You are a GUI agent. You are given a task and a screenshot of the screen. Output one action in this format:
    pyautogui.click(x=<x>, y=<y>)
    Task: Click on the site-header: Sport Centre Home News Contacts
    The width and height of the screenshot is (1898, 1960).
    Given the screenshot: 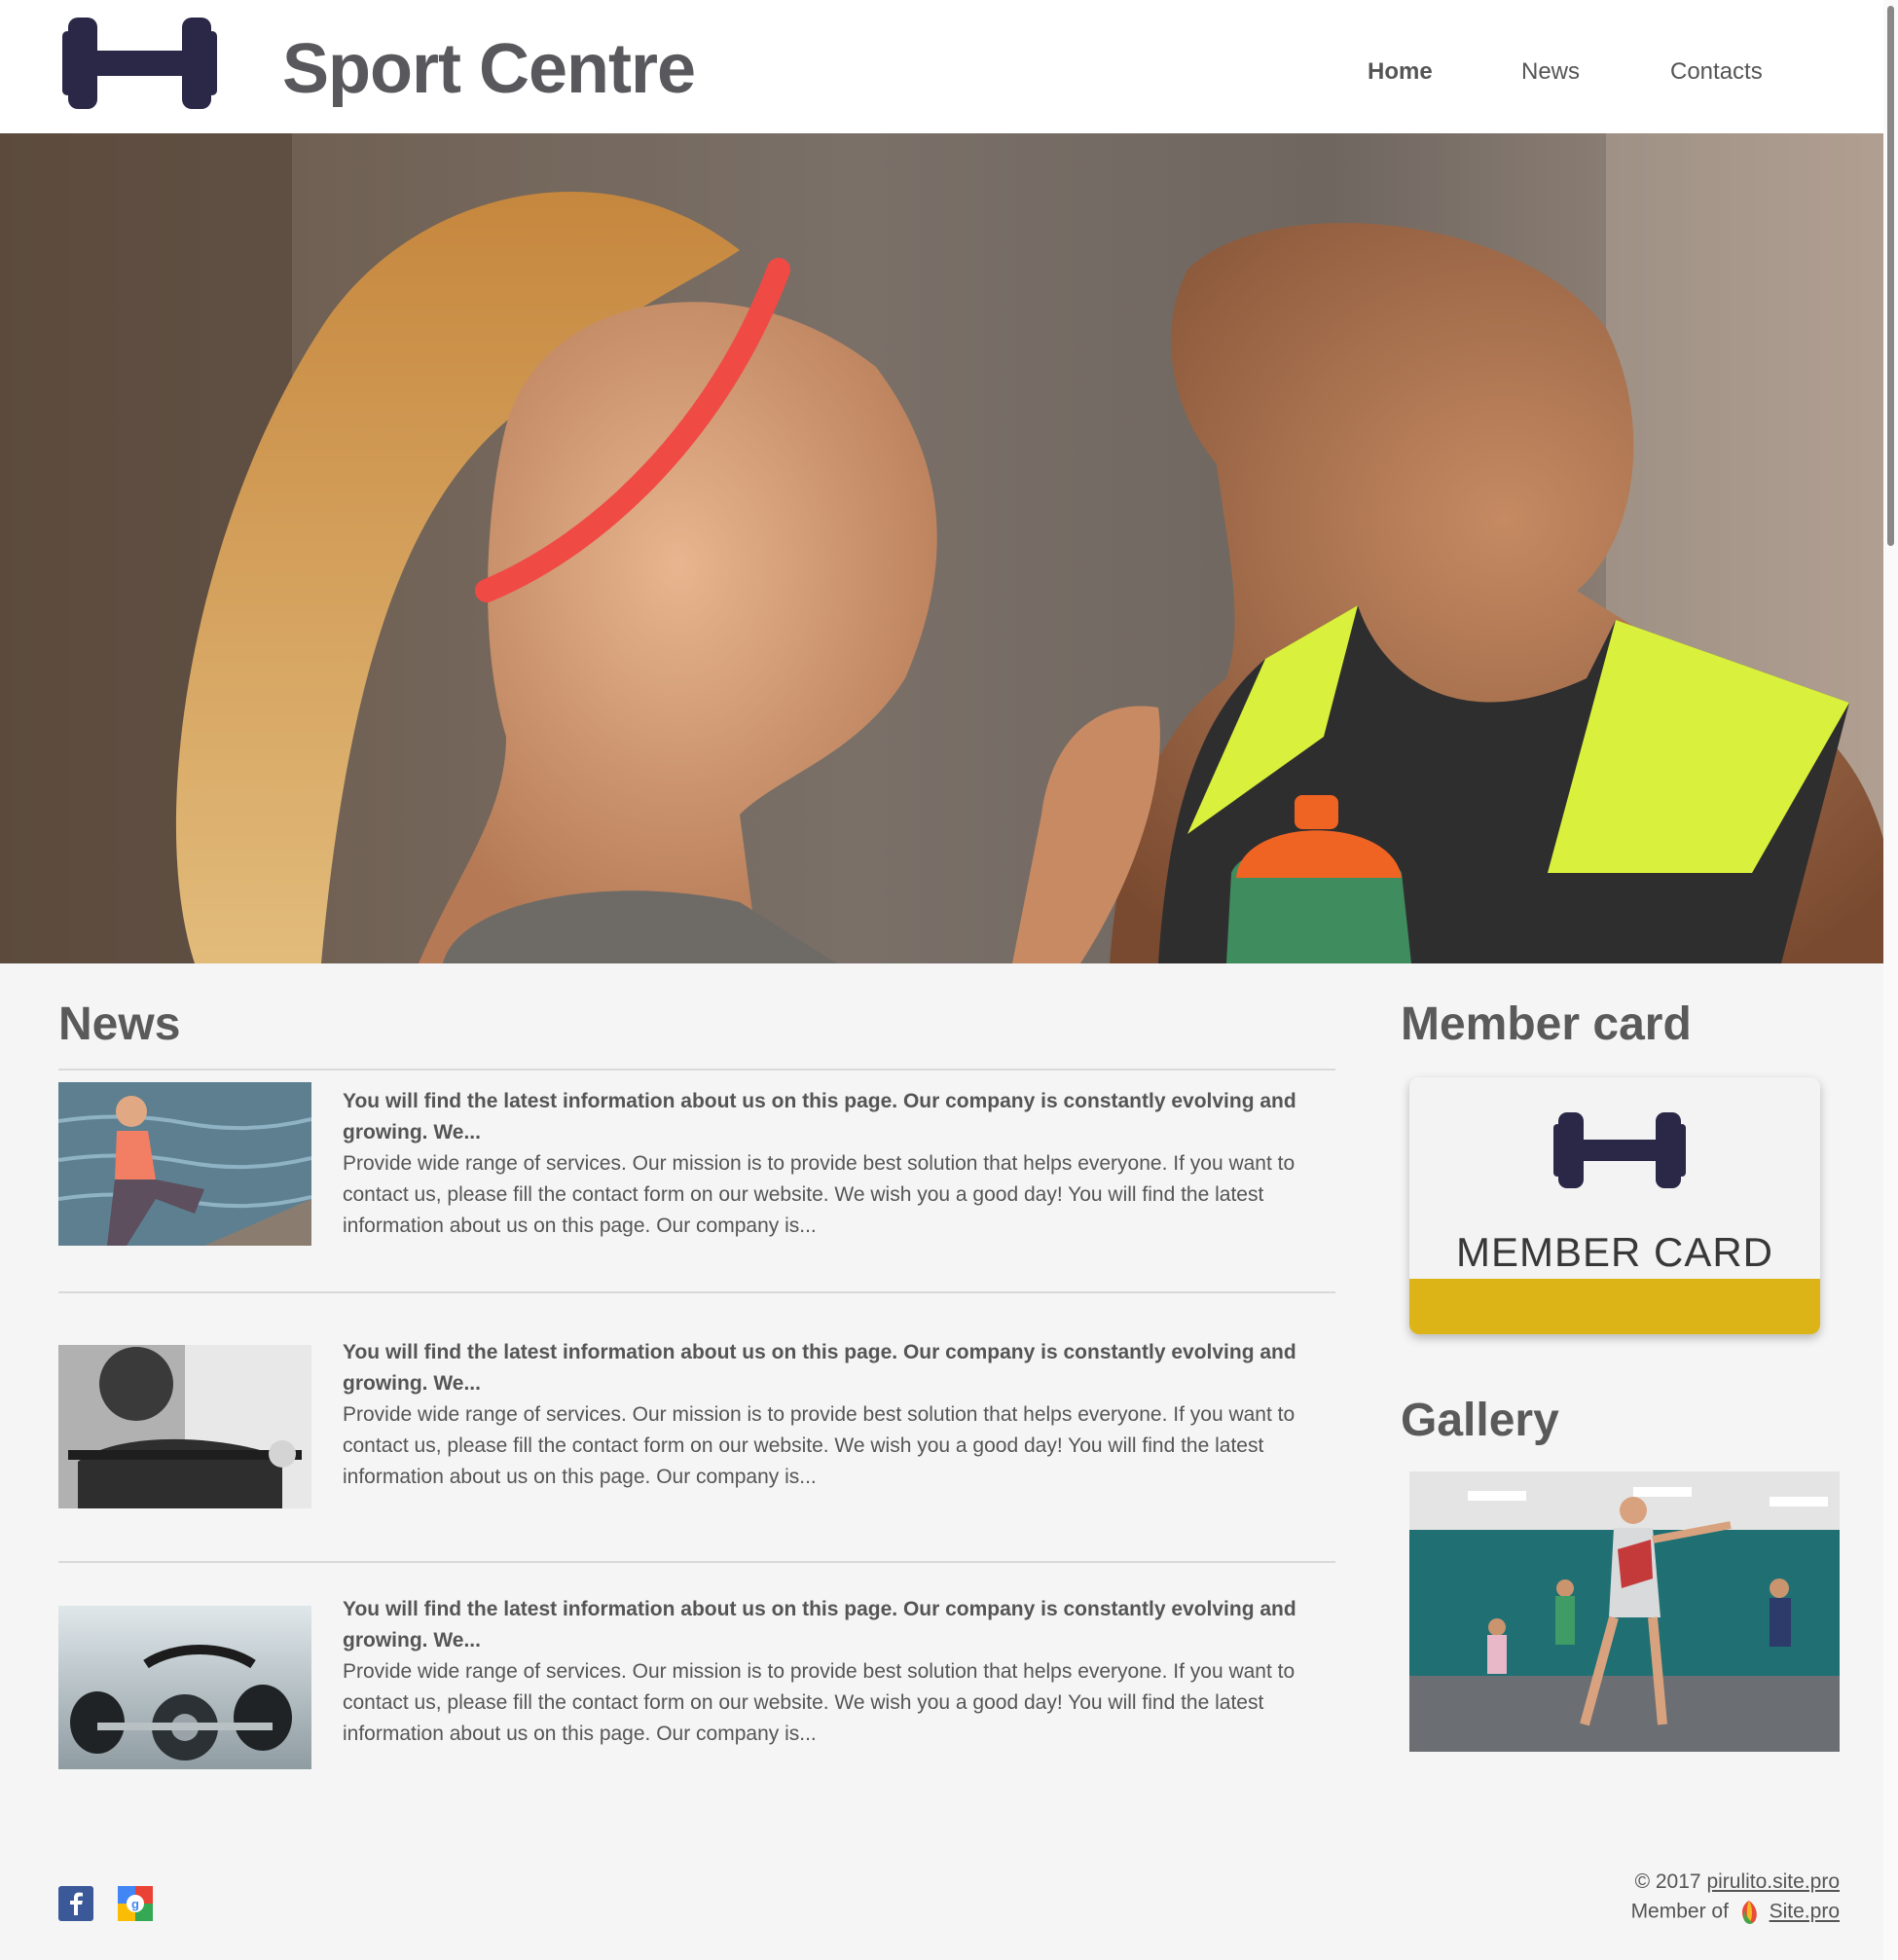 What is the action you would take?
    pyautogui.click(x=942, y=66)
    